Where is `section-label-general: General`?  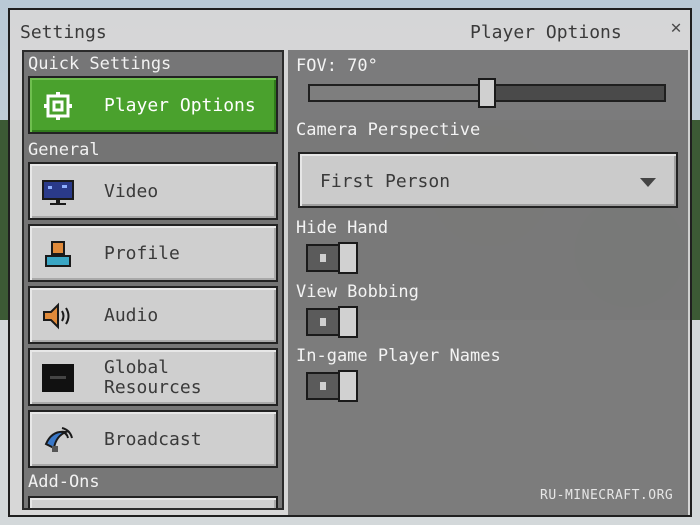 section-label-general: General is located at coordinates (64, 150).